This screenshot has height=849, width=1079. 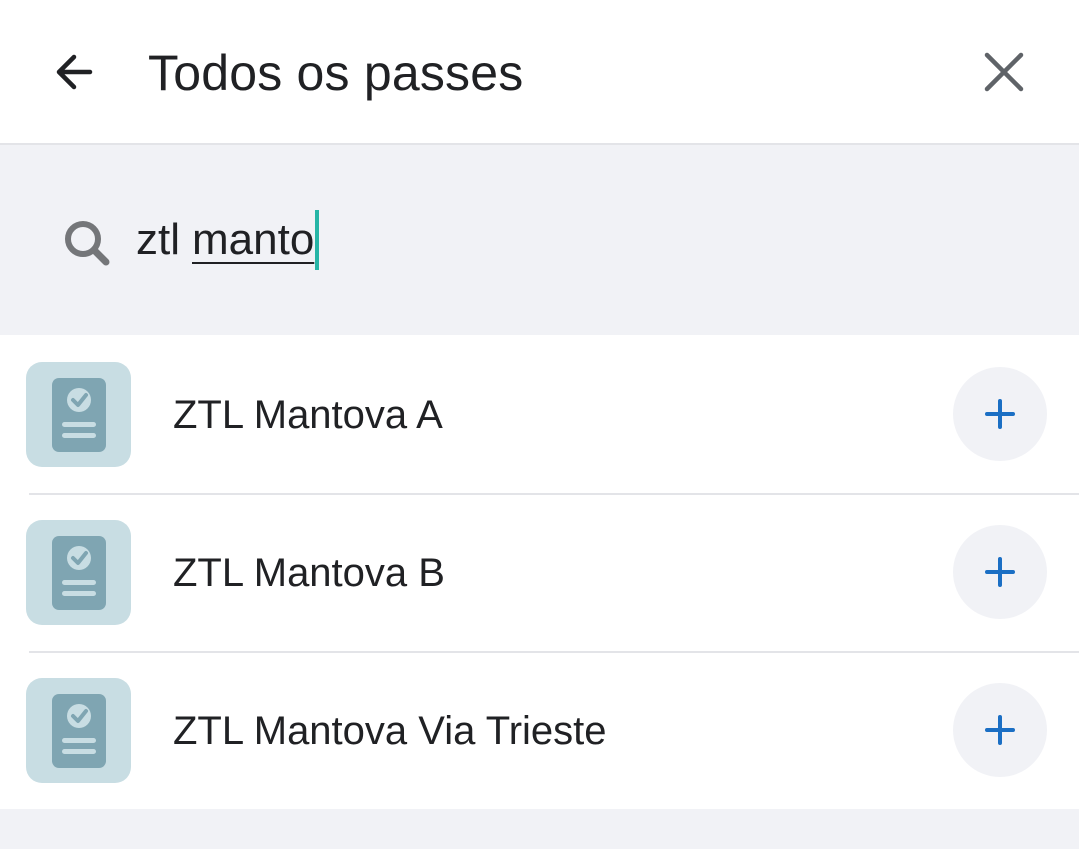 I want to click on close-icon, so click(x=1004, y=72).